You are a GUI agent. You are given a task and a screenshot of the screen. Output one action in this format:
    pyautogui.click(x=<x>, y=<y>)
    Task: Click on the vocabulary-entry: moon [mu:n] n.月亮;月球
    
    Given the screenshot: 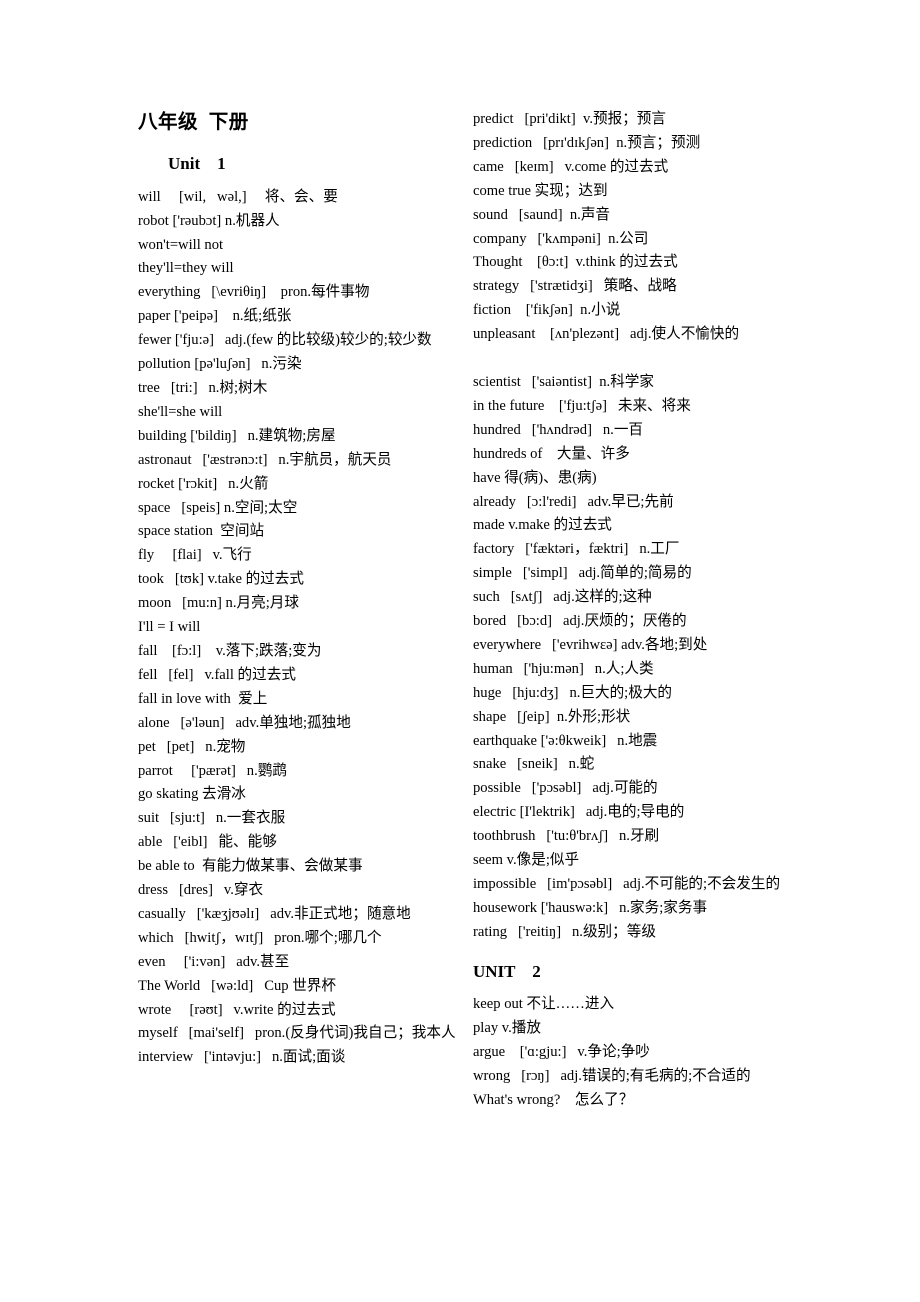 What is the action you would take?
    pyautogui.click(x=218, y=603)
    